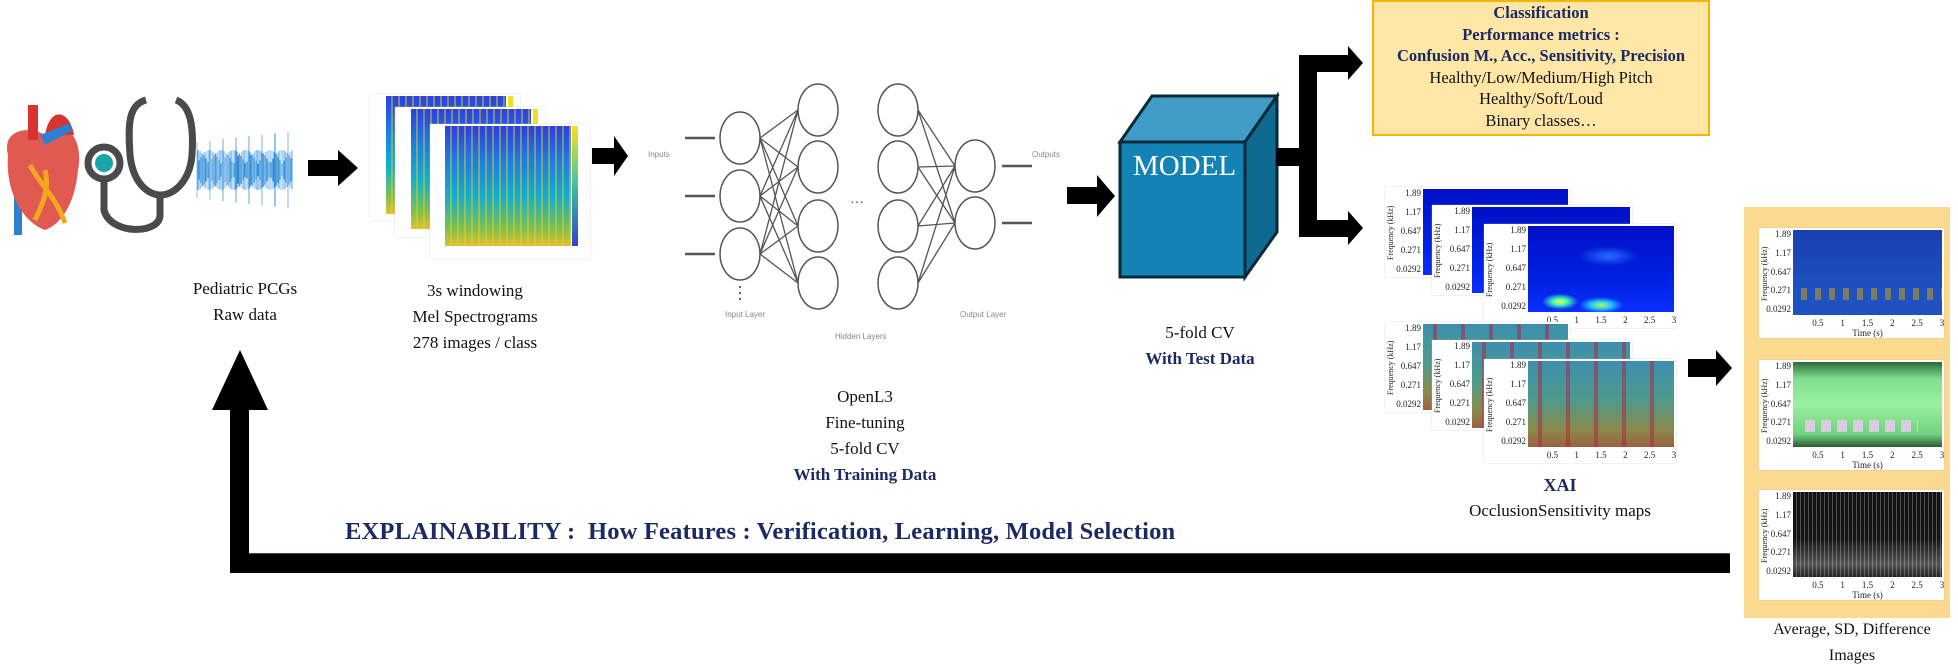  What do you see at coordinates (244, 169) in the screenshot?
I see `waveform-icon` at bounding box center [244, 169].